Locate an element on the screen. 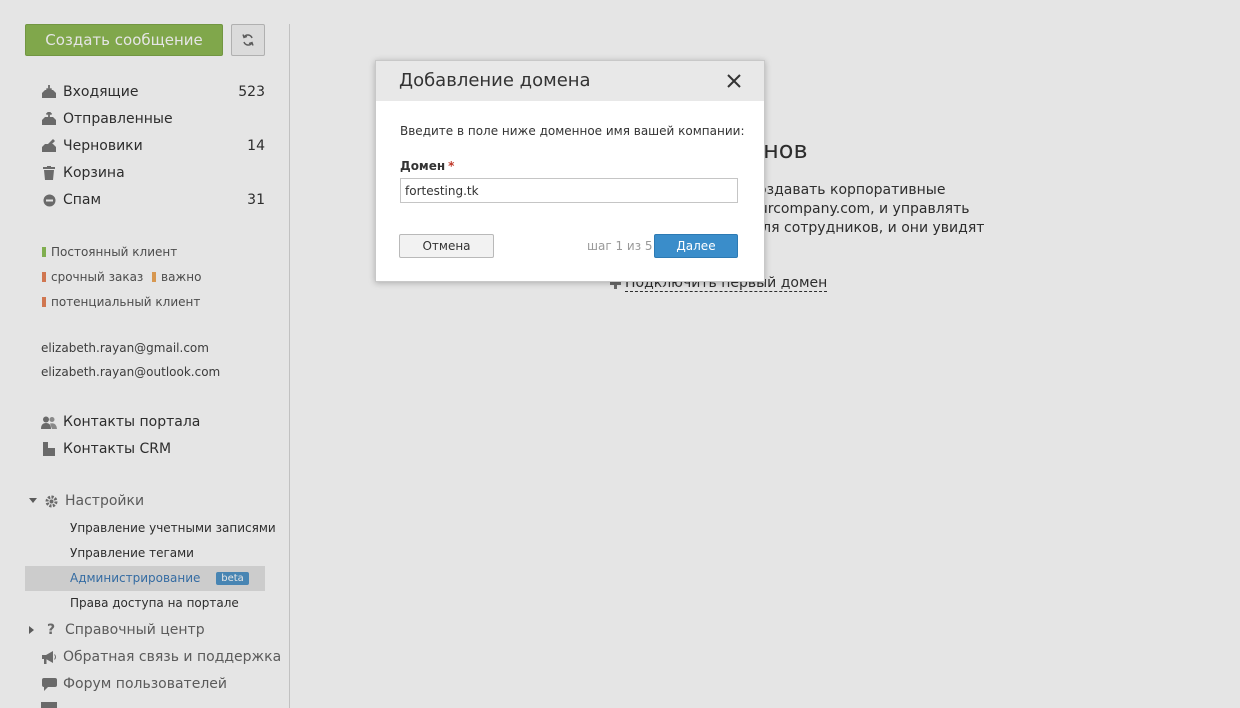 This screenshot has height=708, width=1240. dialog-header: Добавление домена is located at coordinates (570, 81).